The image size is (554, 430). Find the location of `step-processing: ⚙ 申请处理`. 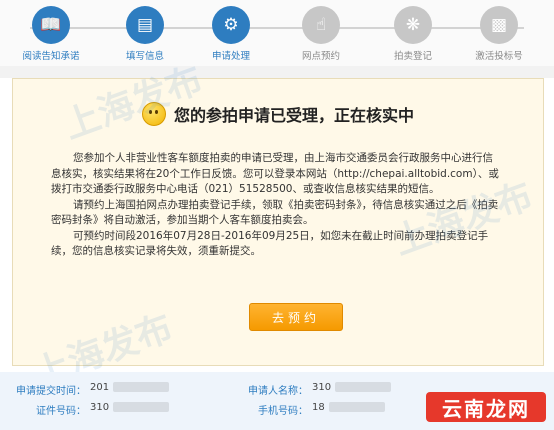

step-processing: ⚙ 申请处理 is located at coordinates (231, 34).